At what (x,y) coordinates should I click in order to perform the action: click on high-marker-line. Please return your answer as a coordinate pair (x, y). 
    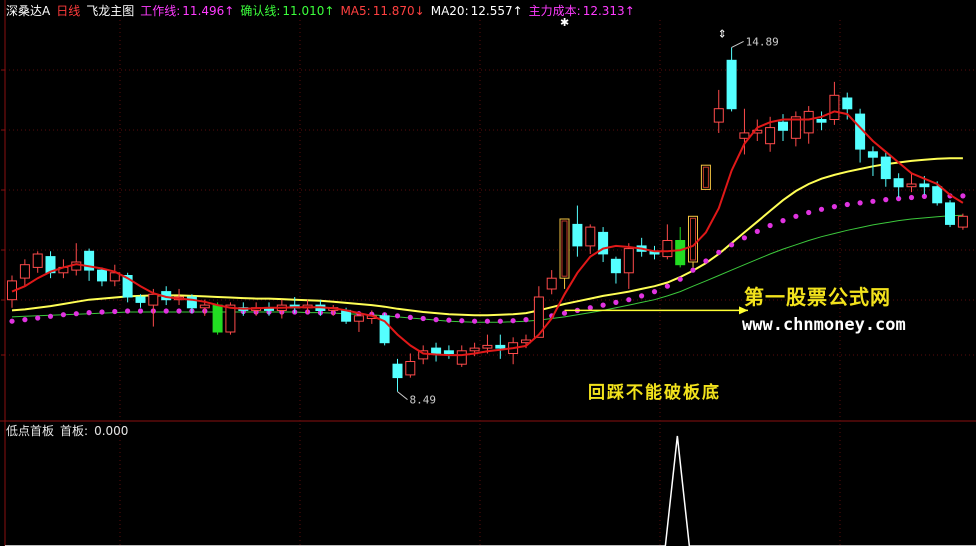
    Looking at the image, I should click on (737, 44).